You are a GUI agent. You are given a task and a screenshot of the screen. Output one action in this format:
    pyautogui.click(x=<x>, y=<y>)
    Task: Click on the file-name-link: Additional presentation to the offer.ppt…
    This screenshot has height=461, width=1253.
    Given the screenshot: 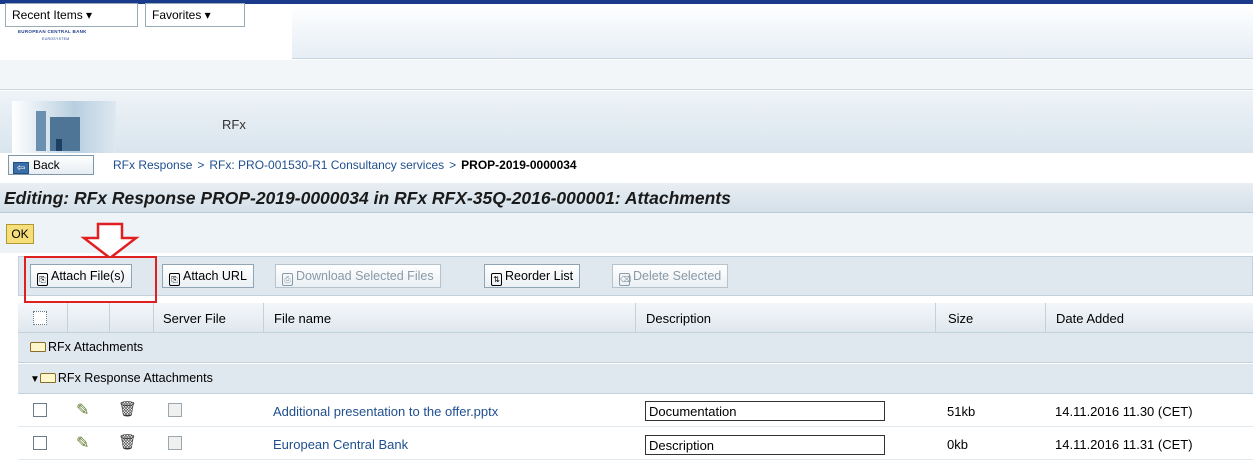 What is the action you would take?
    pyautogui.click(x=385, y=411)
    